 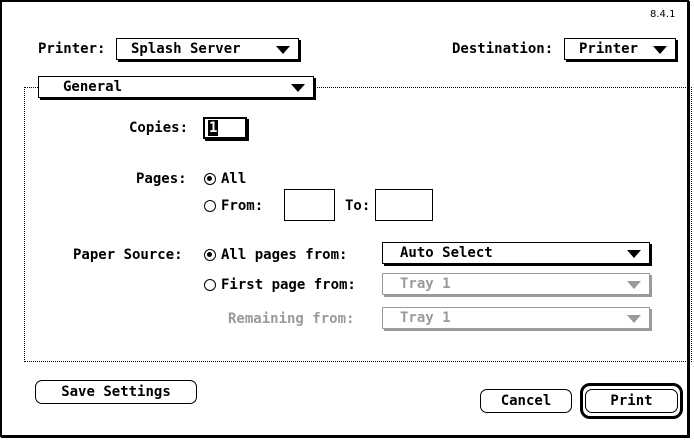 What do you see at coordinates (309, 205) in the screenshot?
I see `pages-from-input` at bounding box center [309, 205].